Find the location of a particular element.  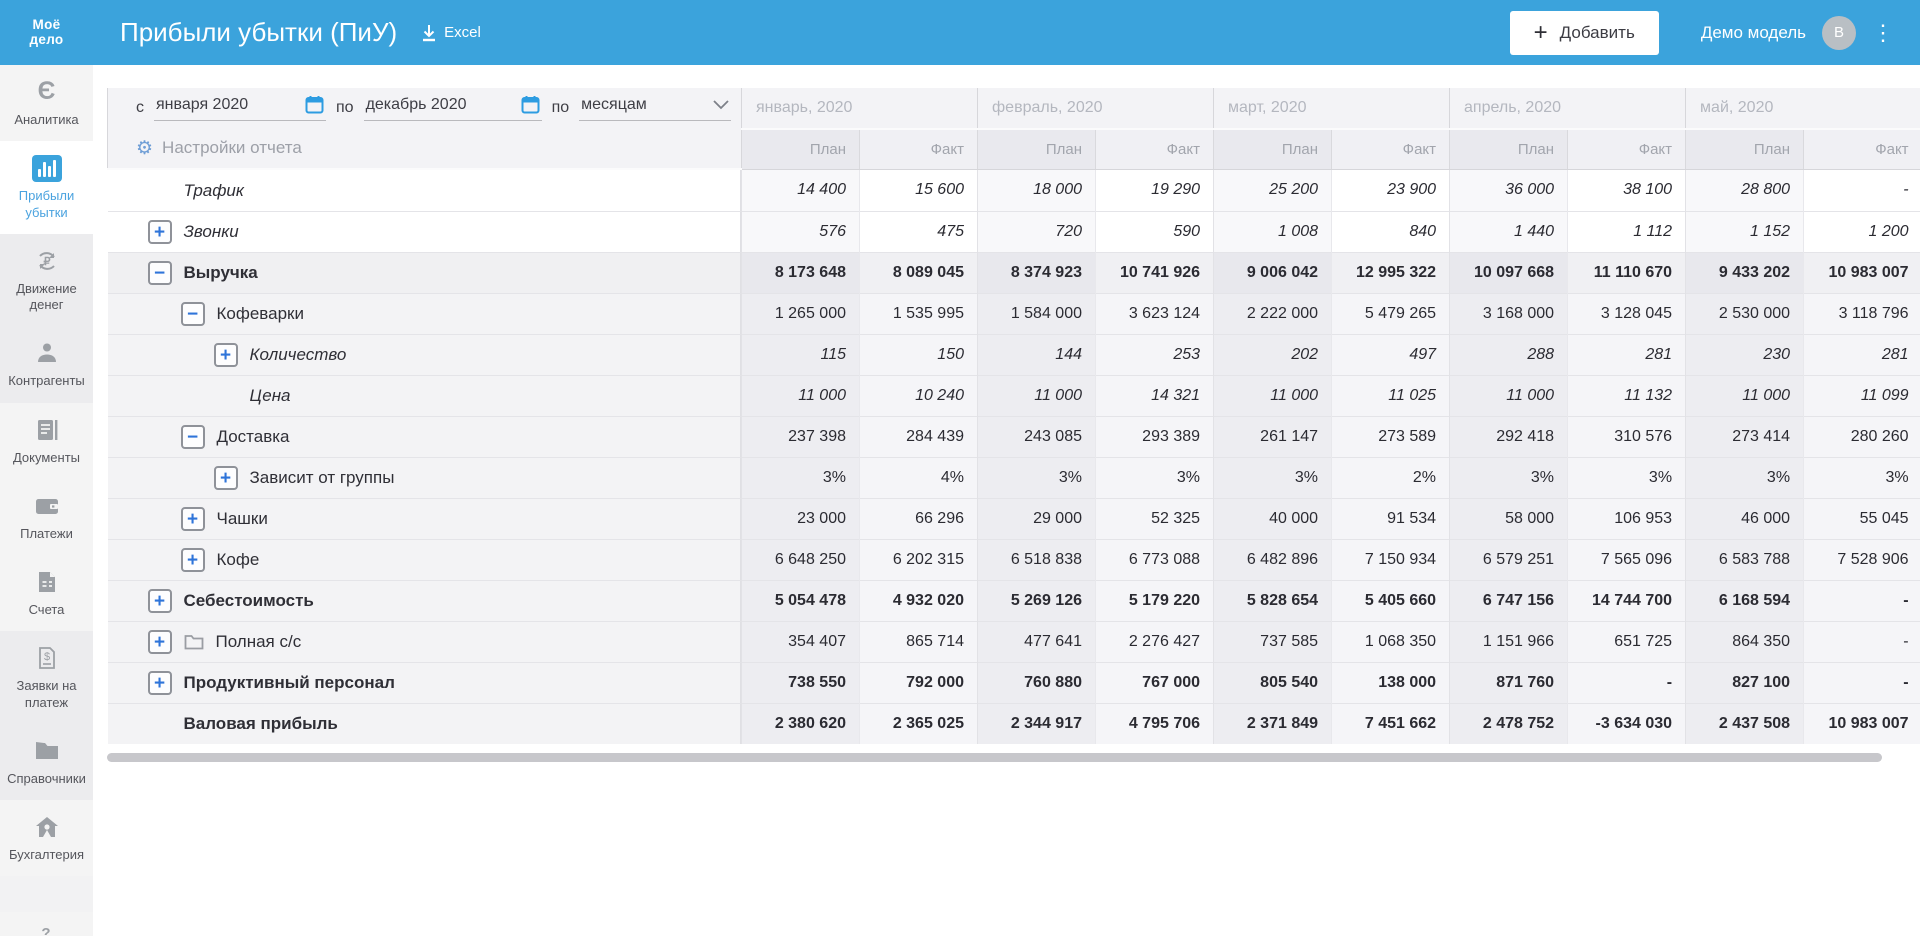

fact-cell: 590 is located at coordinates (1154, 231).